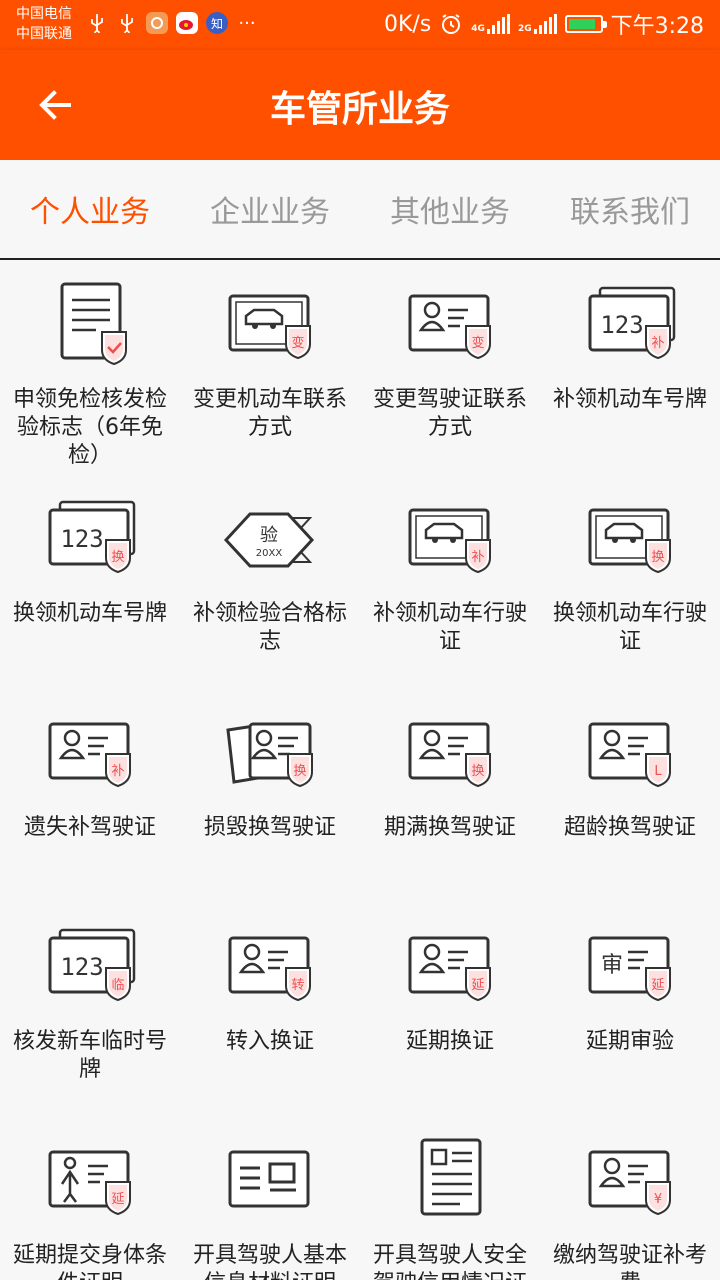 The width and height of the screenshot is (720, 1280). Describe the element at coordinates (269, 553) in the screenshot. I see `sticker-year: 20XX` at that location.